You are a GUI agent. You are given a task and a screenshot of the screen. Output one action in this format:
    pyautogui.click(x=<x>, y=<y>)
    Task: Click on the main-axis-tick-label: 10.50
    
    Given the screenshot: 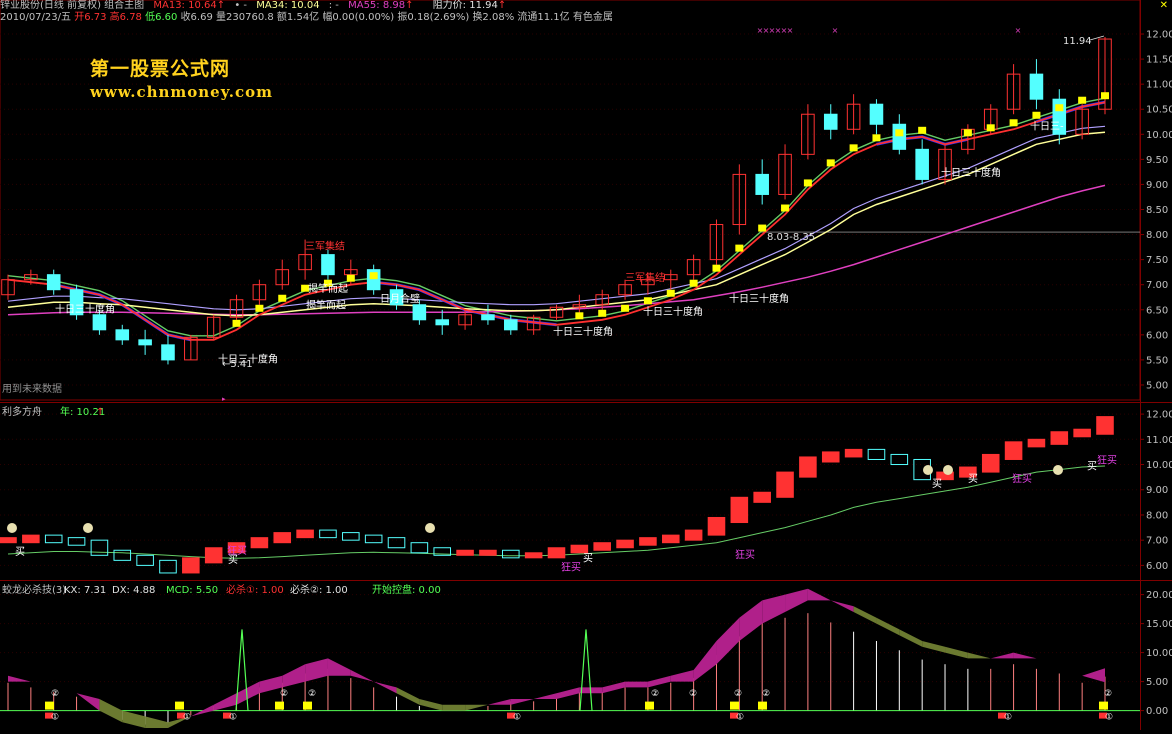 What is the action you would take?
    pyautogui.click(x=1159, y=110)
    